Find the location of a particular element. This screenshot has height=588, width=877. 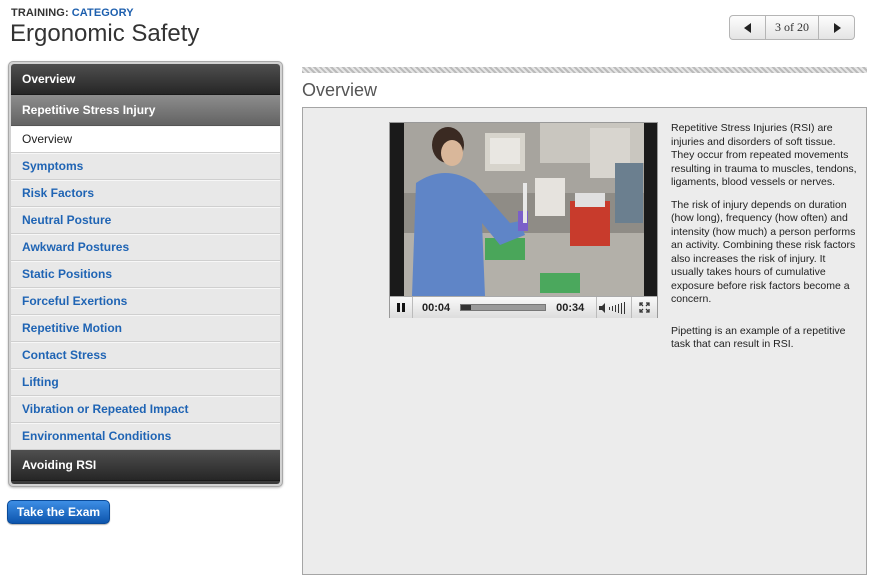

page-count: 3 of 20 is located at coordinates (792, 27).